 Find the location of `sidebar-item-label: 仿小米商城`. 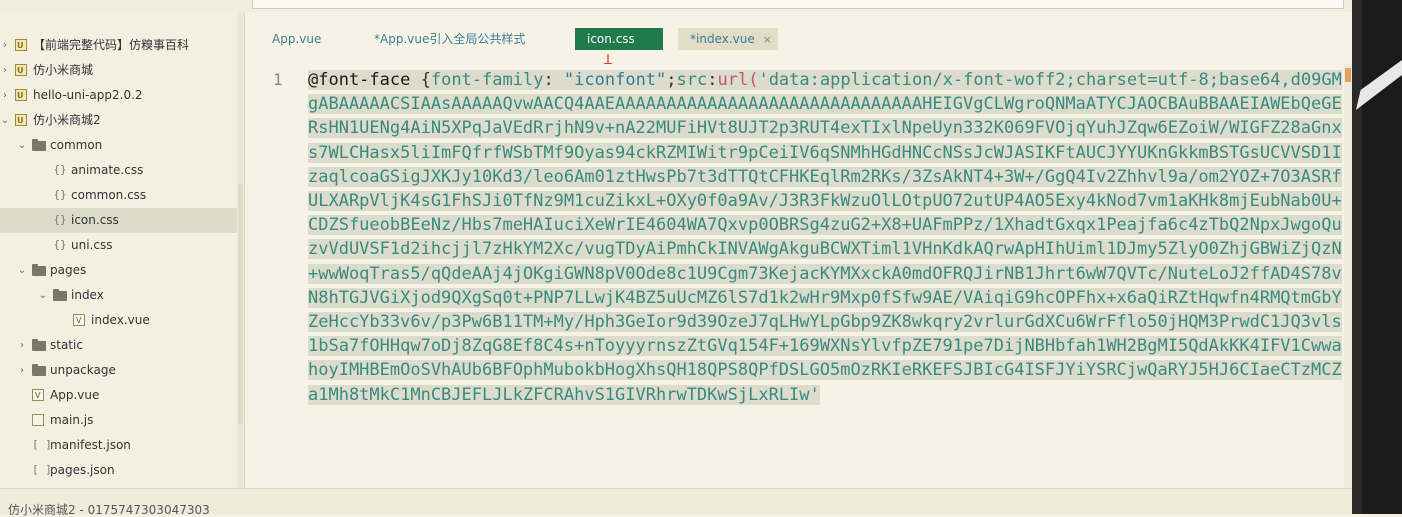

sidebar-item-label: 仿小米商城 is located at coordinates (63, 70).